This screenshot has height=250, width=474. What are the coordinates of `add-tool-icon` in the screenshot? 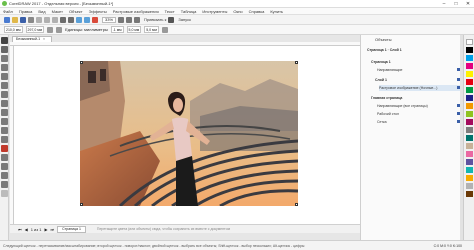 It's located at (4, 193).